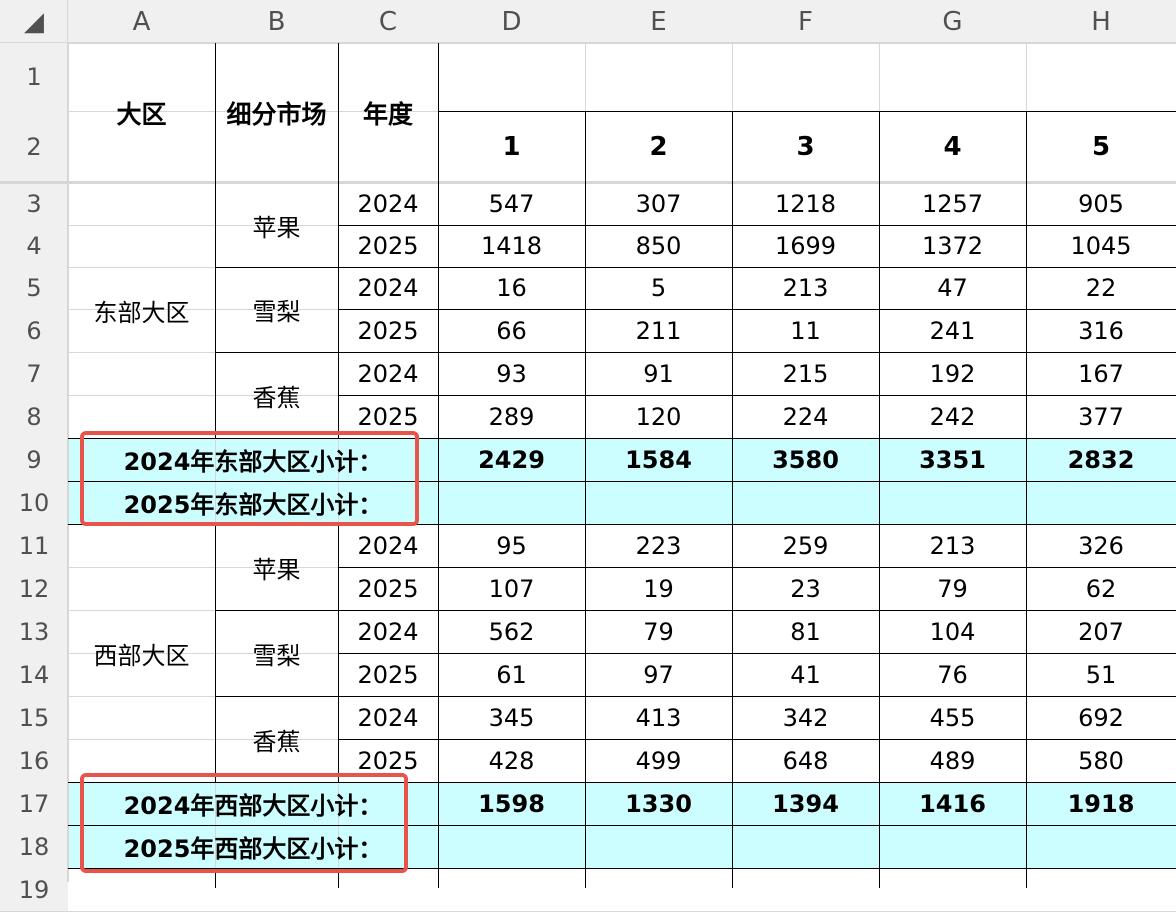 The height and width of the screenshot is (912, 1176). What do you see at coordinates (1101, 246) in the screenshot?
I see `value-cell: 1045` at bounding box center [1101, 246].